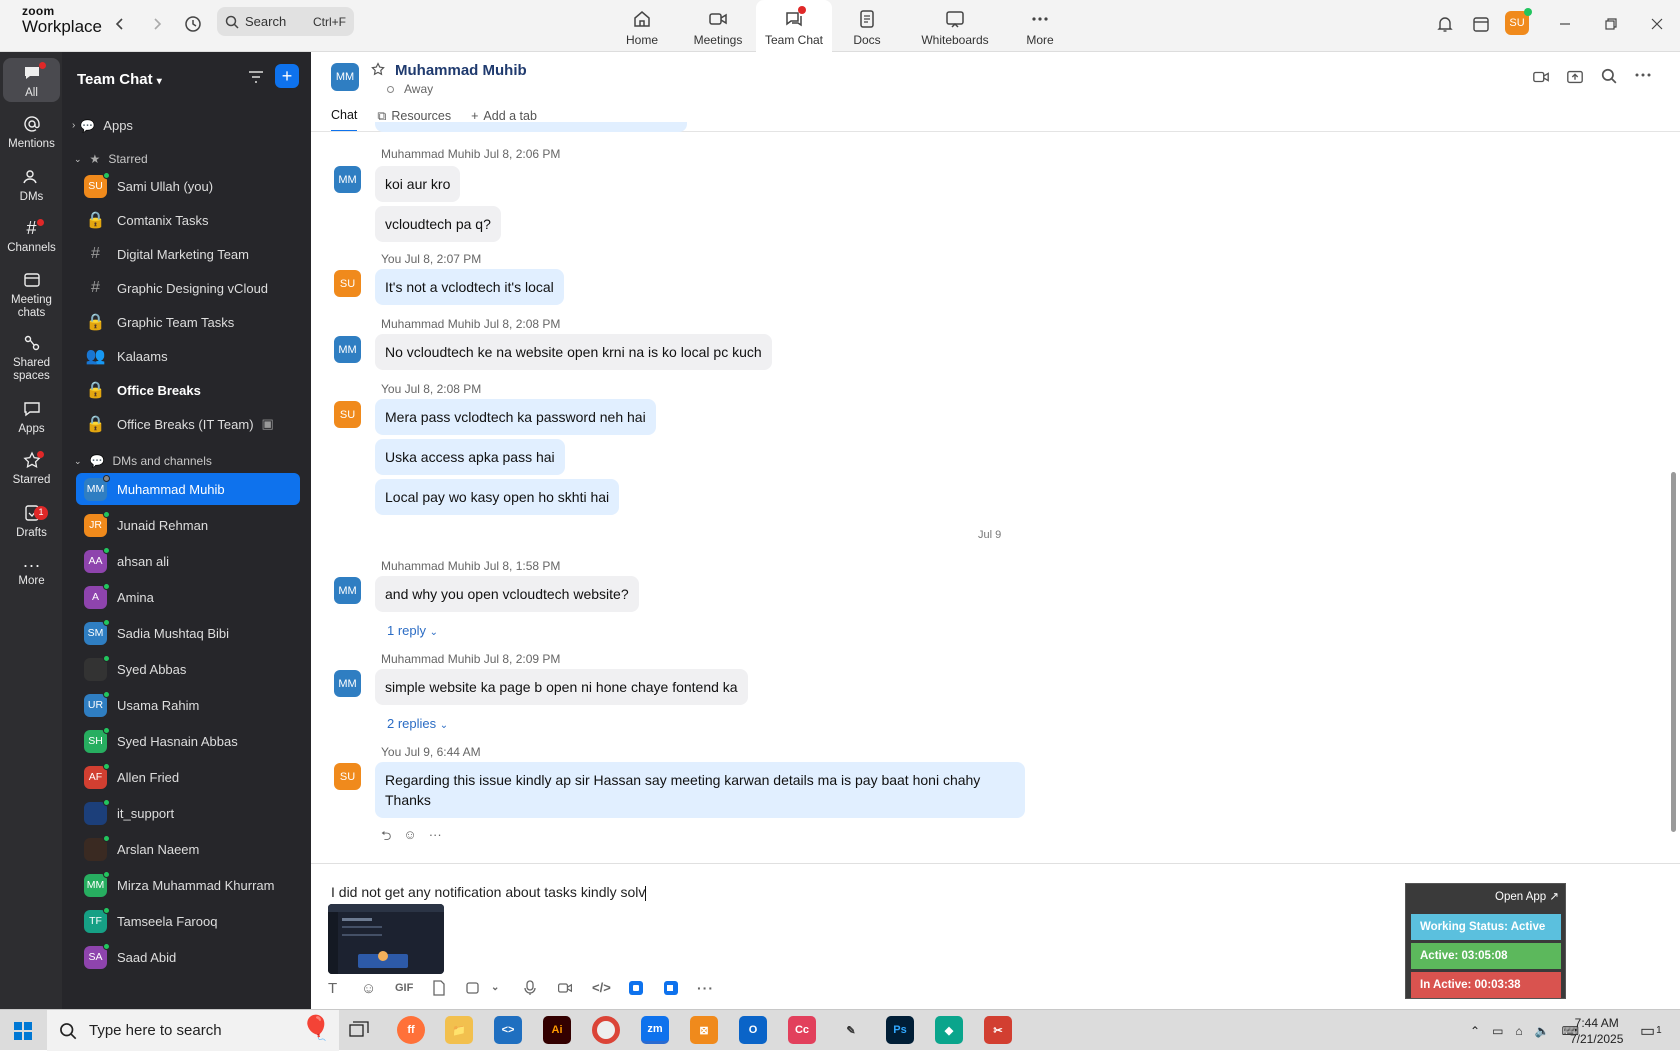 This screenshot has height=1051, width=1680. Describe the element at coordinates (344, 120) in the screenshot. I see `tab-chat: Chat` at that location.